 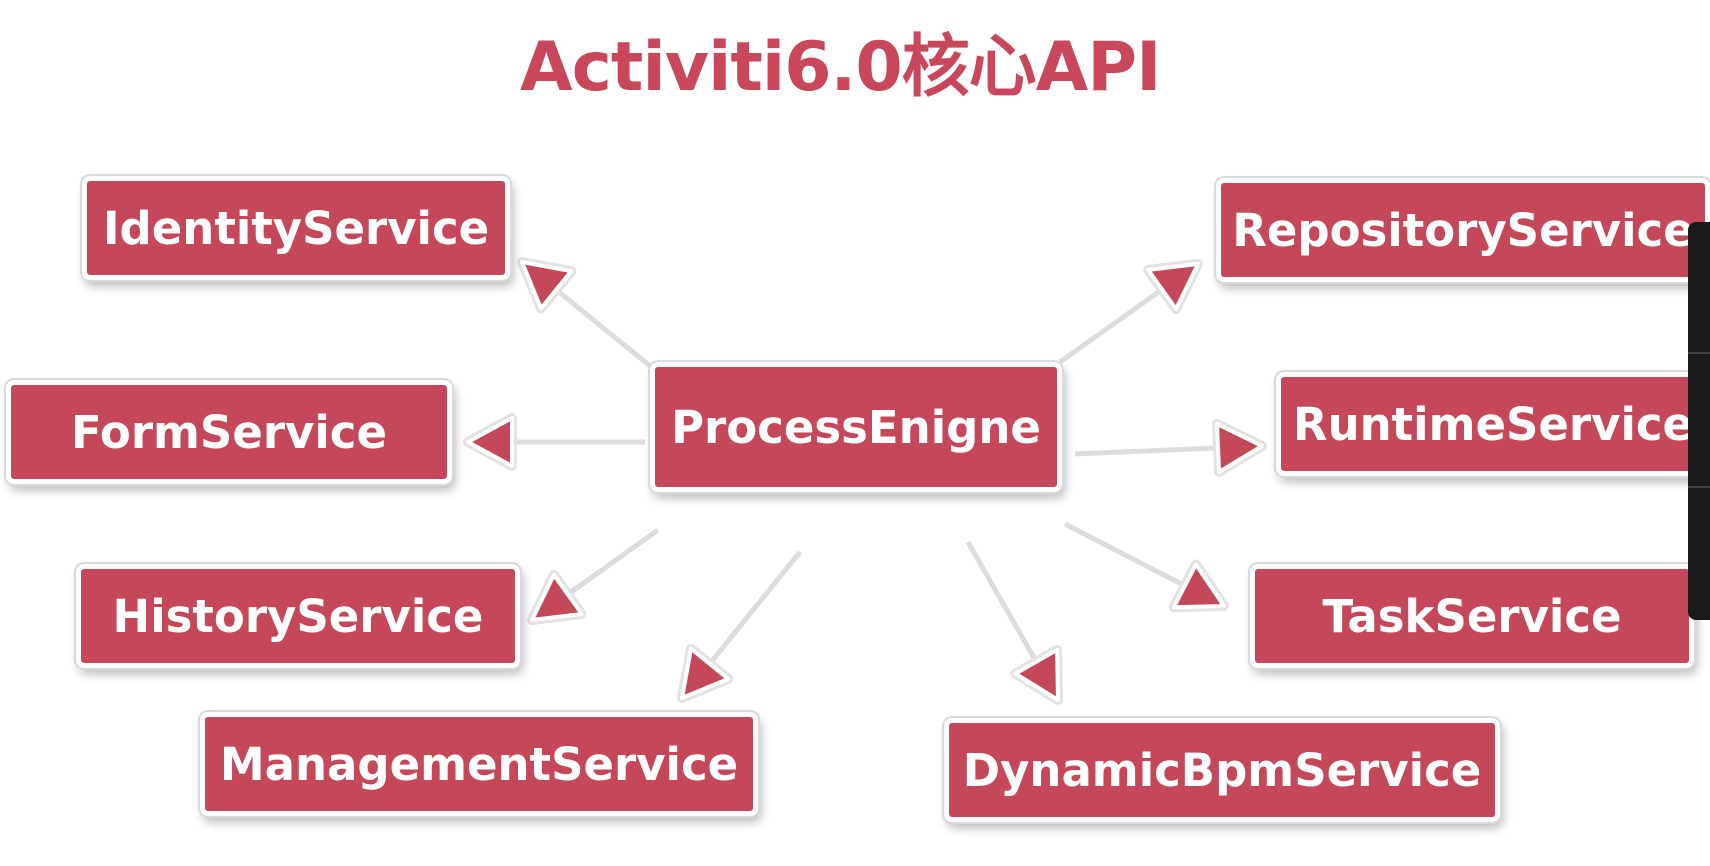 I want to click on repository-service-label: RepositoryService, so click(x=1463, y=230).